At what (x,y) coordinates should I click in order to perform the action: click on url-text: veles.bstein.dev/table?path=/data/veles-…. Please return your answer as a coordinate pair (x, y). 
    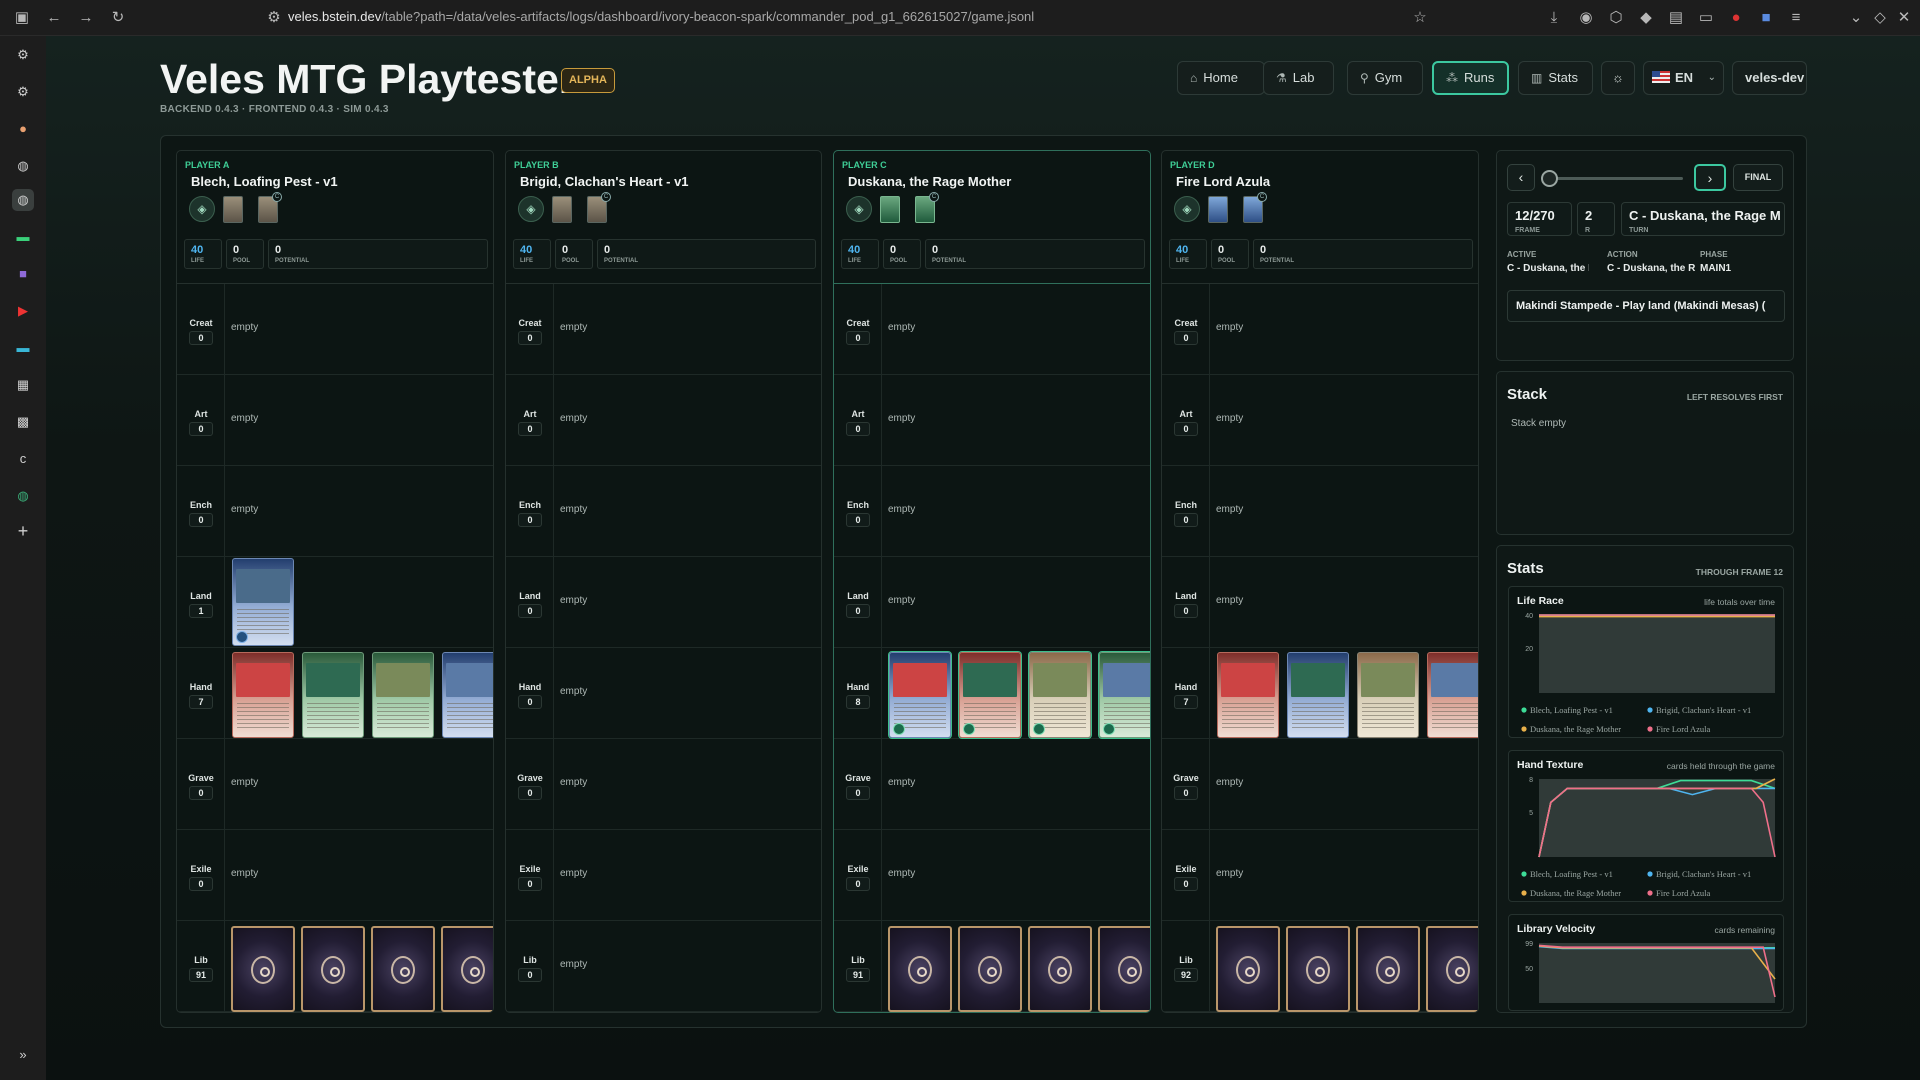
    Looking at the image, I should click on (661, 16).